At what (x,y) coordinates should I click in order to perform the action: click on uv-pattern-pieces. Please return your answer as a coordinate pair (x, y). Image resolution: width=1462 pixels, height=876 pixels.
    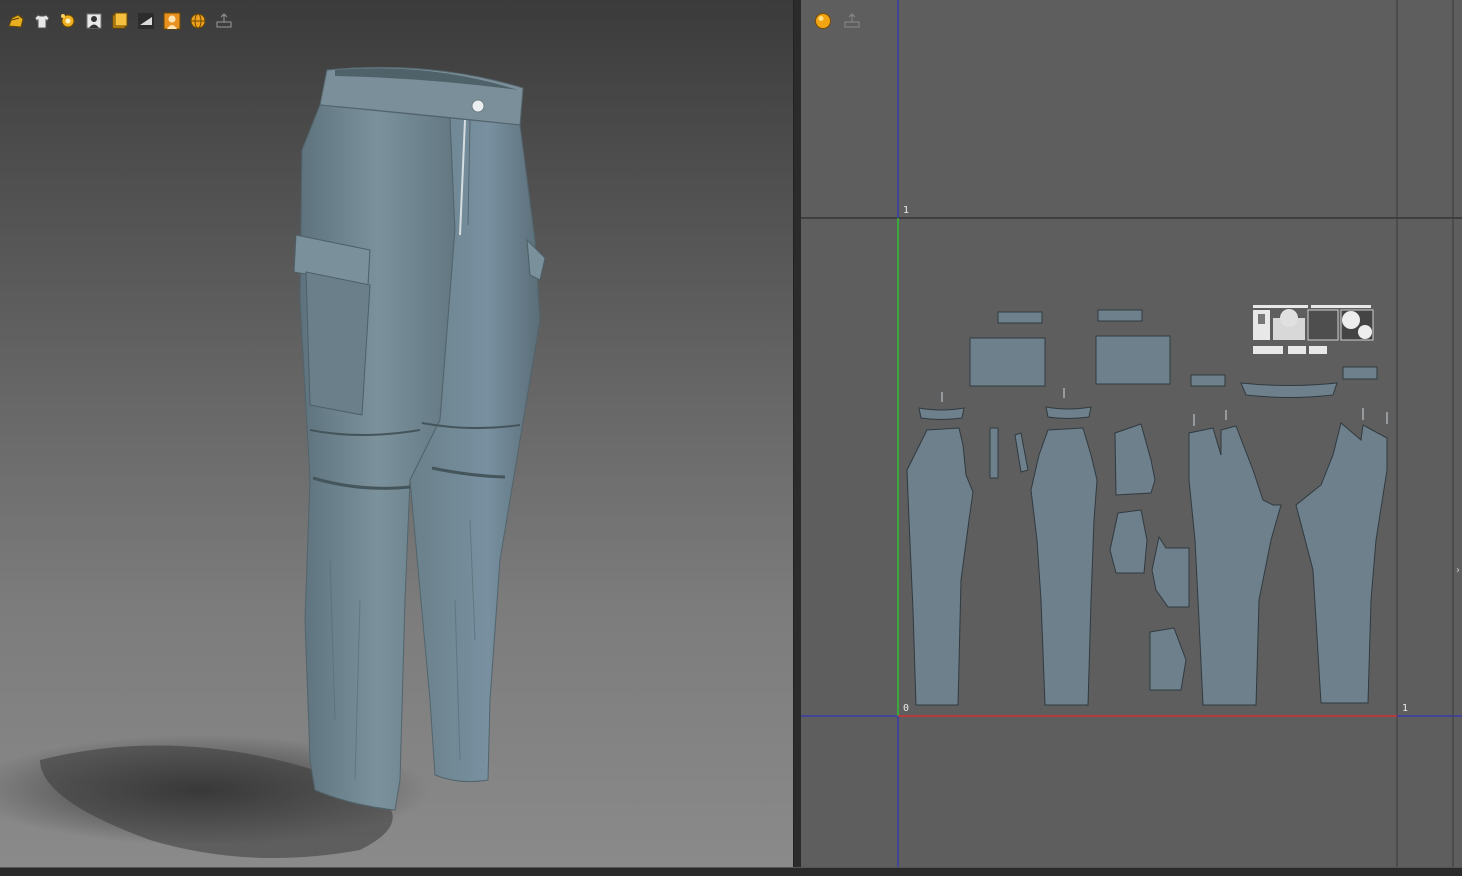
    Looking at the image, I should click on (1147, 507).